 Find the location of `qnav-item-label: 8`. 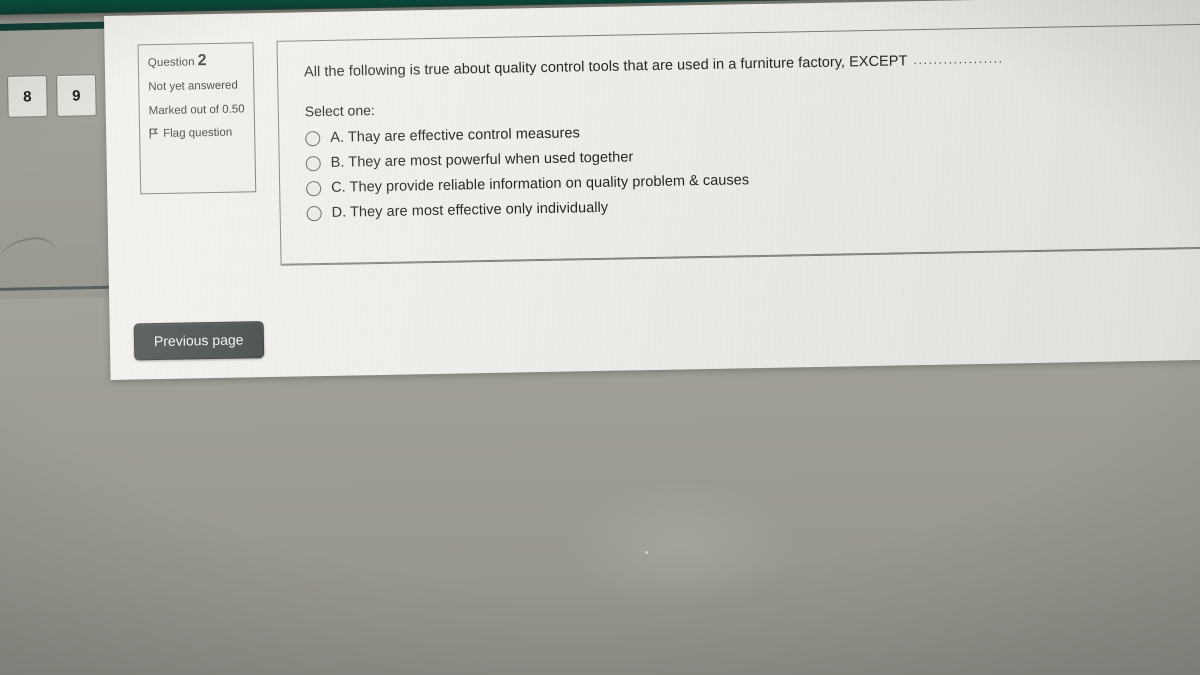

qnav-item-label: 8 is located at coordinates (27, 96).